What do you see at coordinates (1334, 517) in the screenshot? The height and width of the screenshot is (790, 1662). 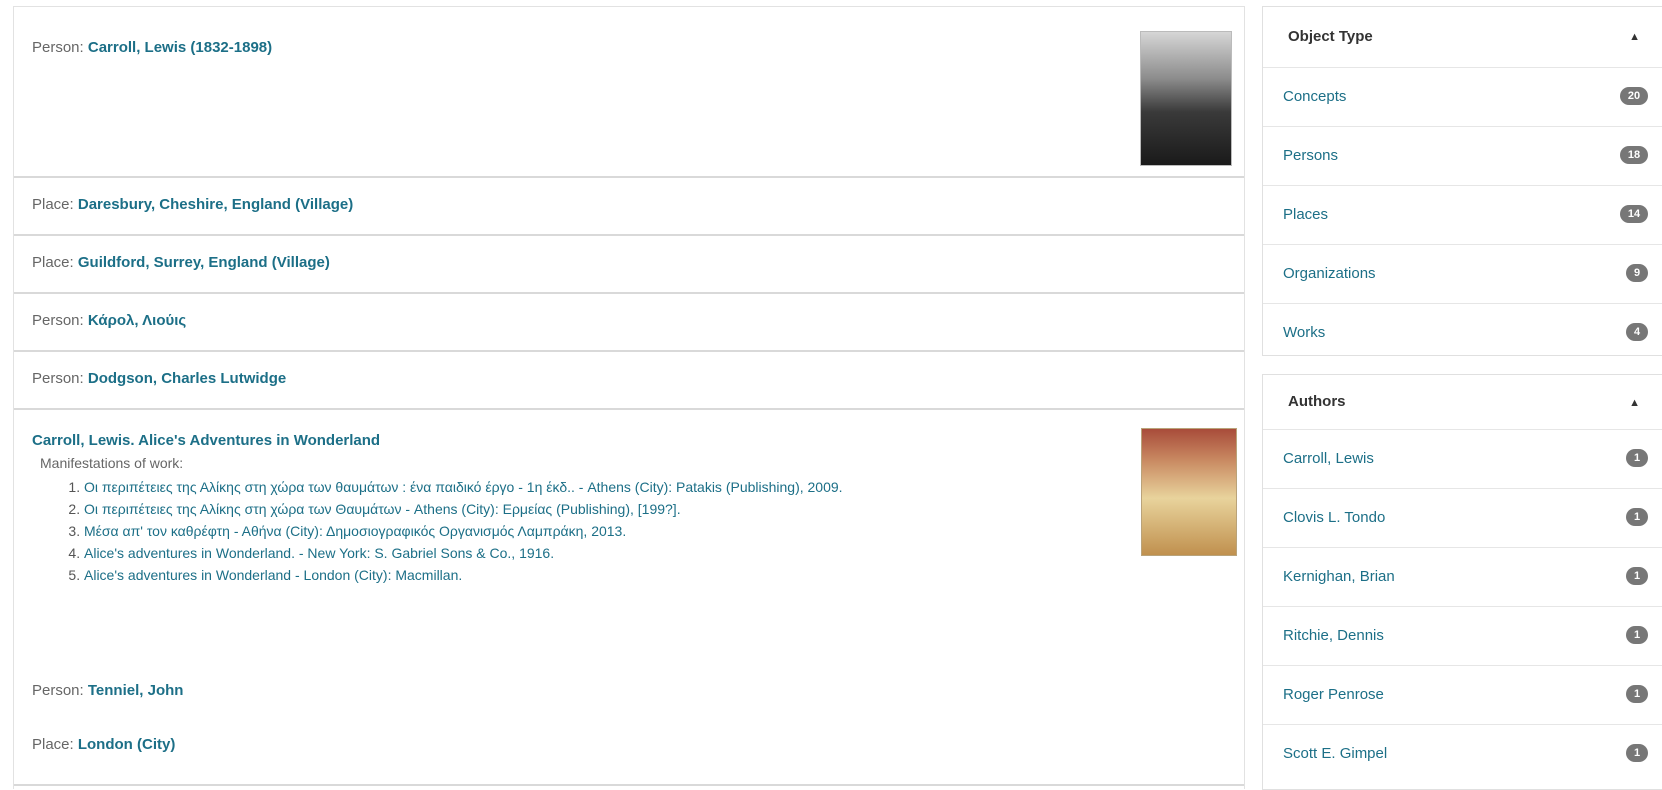 I see `facet-item-label: Clovis L. Tondo` at bounding box center [1334, 517].